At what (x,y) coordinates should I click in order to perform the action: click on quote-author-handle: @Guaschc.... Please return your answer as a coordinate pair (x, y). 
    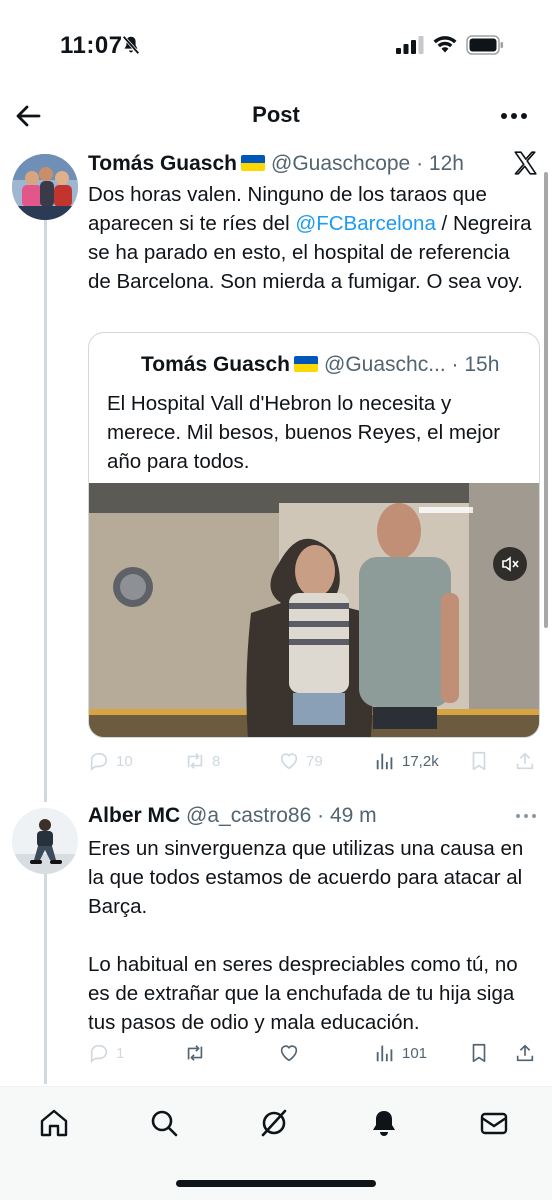
    Looking at the image, I should click on (385, 364).